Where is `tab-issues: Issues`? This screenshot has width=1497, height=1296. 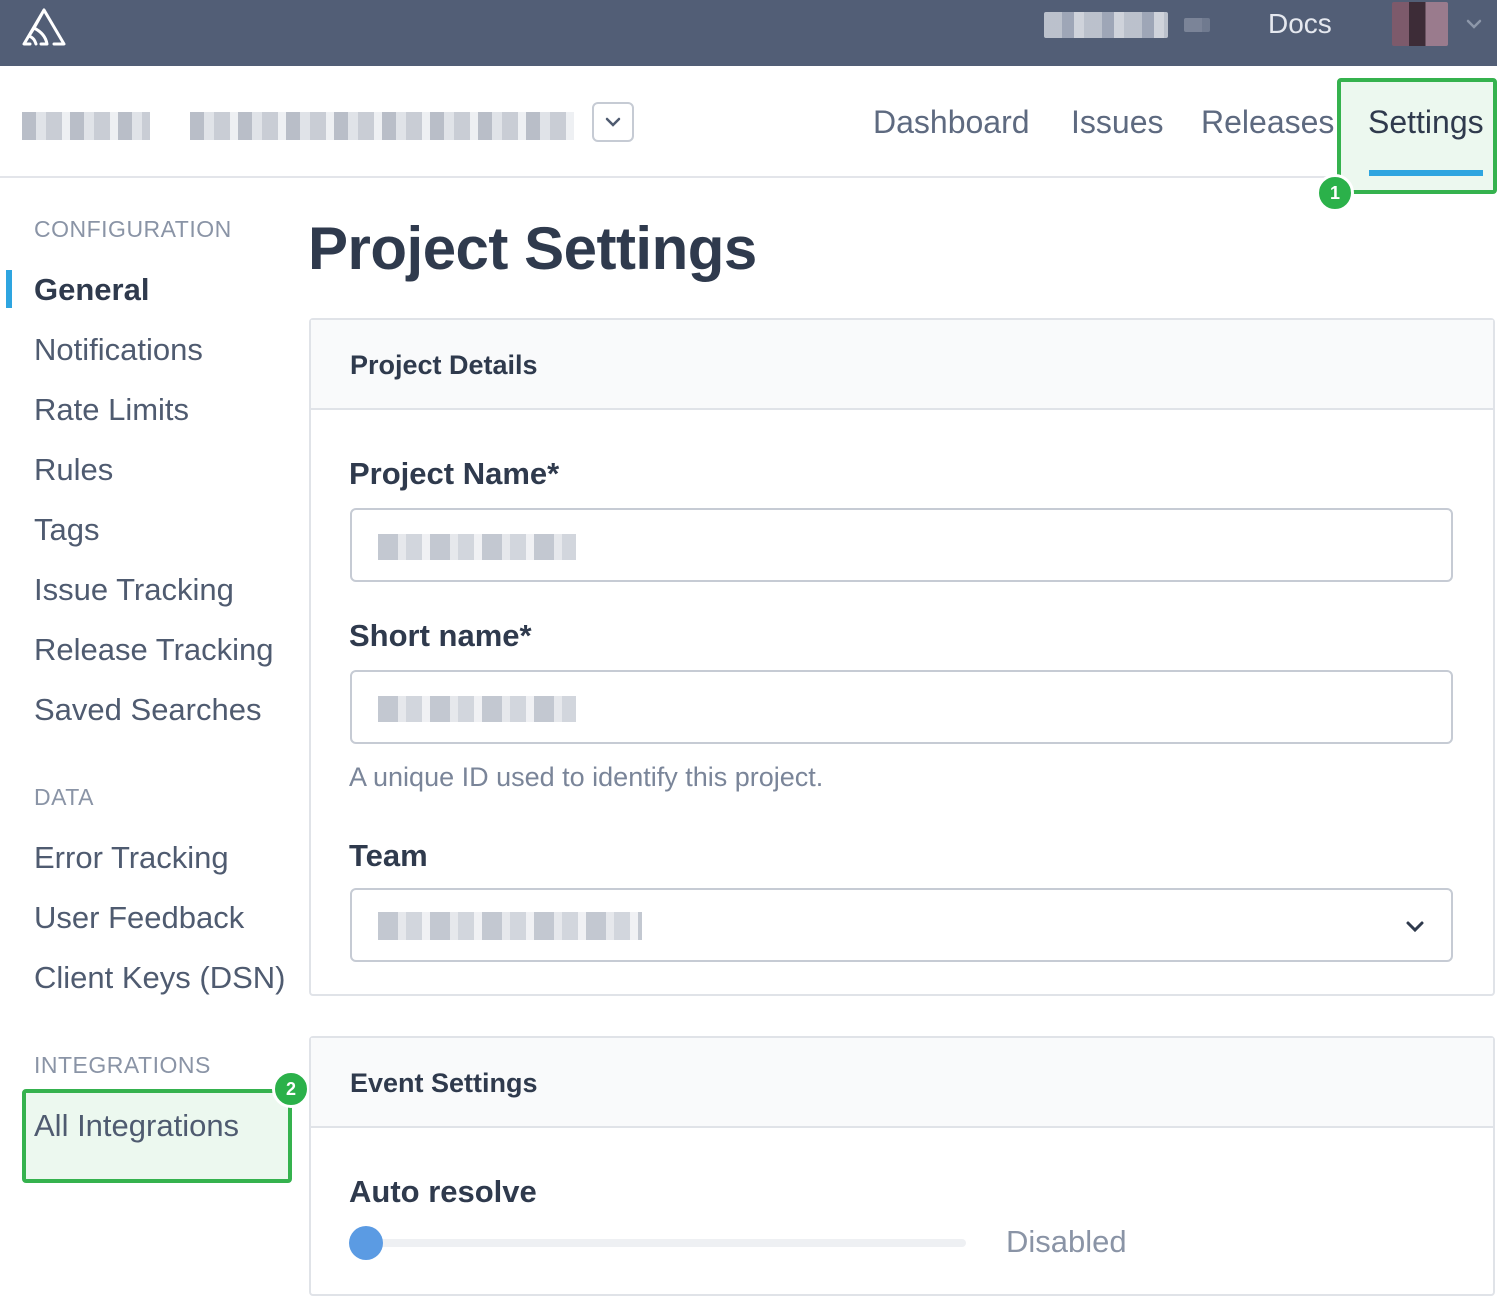 tab-issues: Issues is located at coordinates (1117, 122).